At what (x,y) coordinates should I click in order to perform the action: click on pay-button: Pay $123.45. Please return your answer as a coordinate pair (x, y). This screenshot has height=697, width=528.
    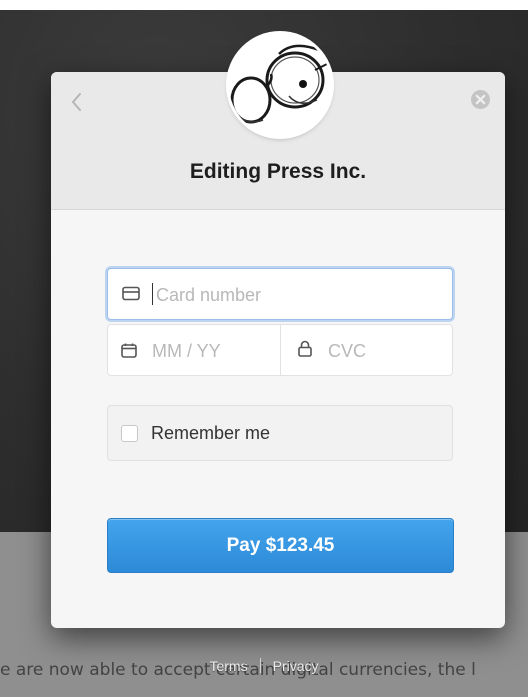
    Looking at the image, I should click on (280, 545).